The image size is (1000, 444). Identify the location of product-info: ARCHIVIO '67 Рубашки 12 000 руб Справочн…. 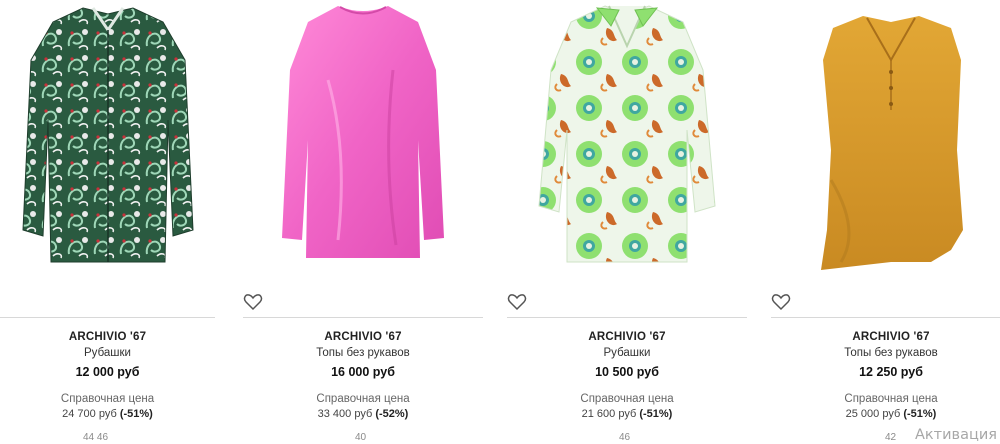
(107, 376).